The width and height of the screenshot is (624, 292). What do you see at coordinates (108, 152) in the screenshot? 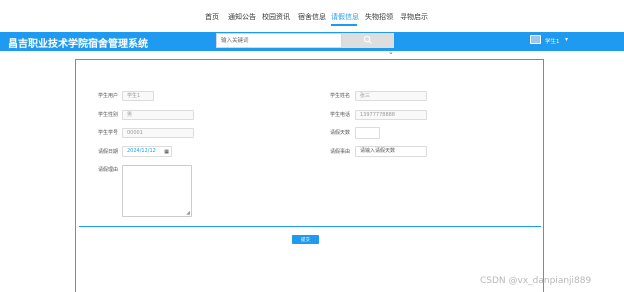
I see `leave-date-label: 请假日期` at bounding box center [108, 152].